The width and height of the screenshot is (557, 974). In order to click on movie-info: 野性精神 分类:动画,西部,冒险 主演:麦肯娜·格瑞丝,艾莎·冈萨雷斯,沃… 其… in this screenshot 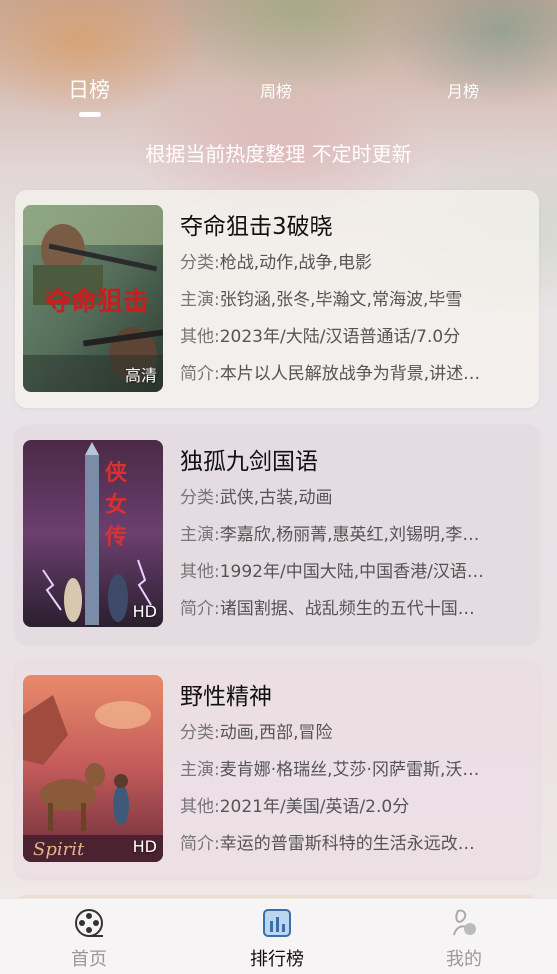, I will do `click(352, 769)`.